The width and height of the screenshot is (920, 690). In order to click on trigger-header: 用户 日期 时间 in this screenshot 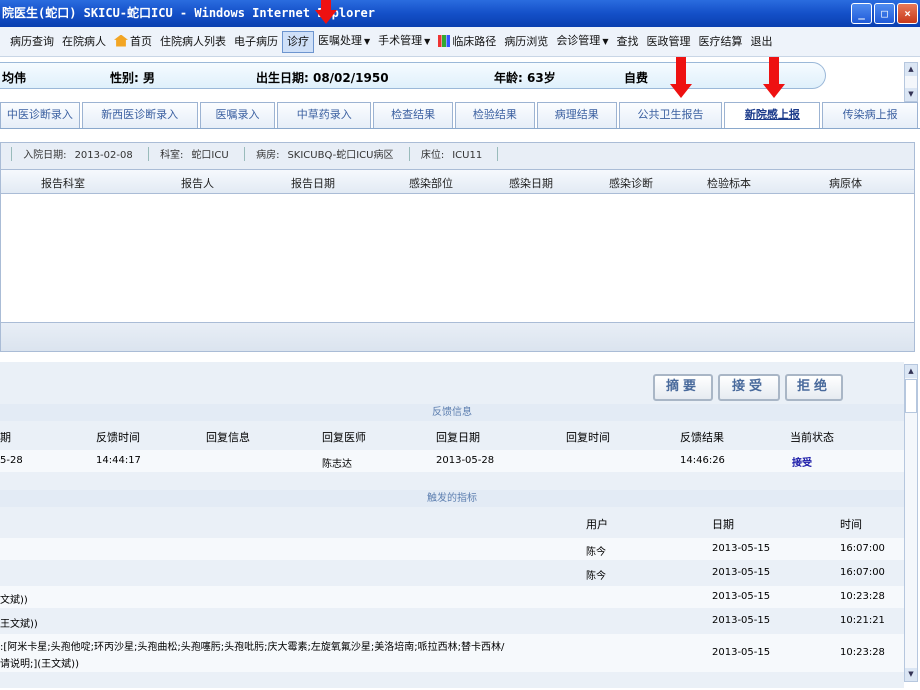, I will do `click(452, 523)`.